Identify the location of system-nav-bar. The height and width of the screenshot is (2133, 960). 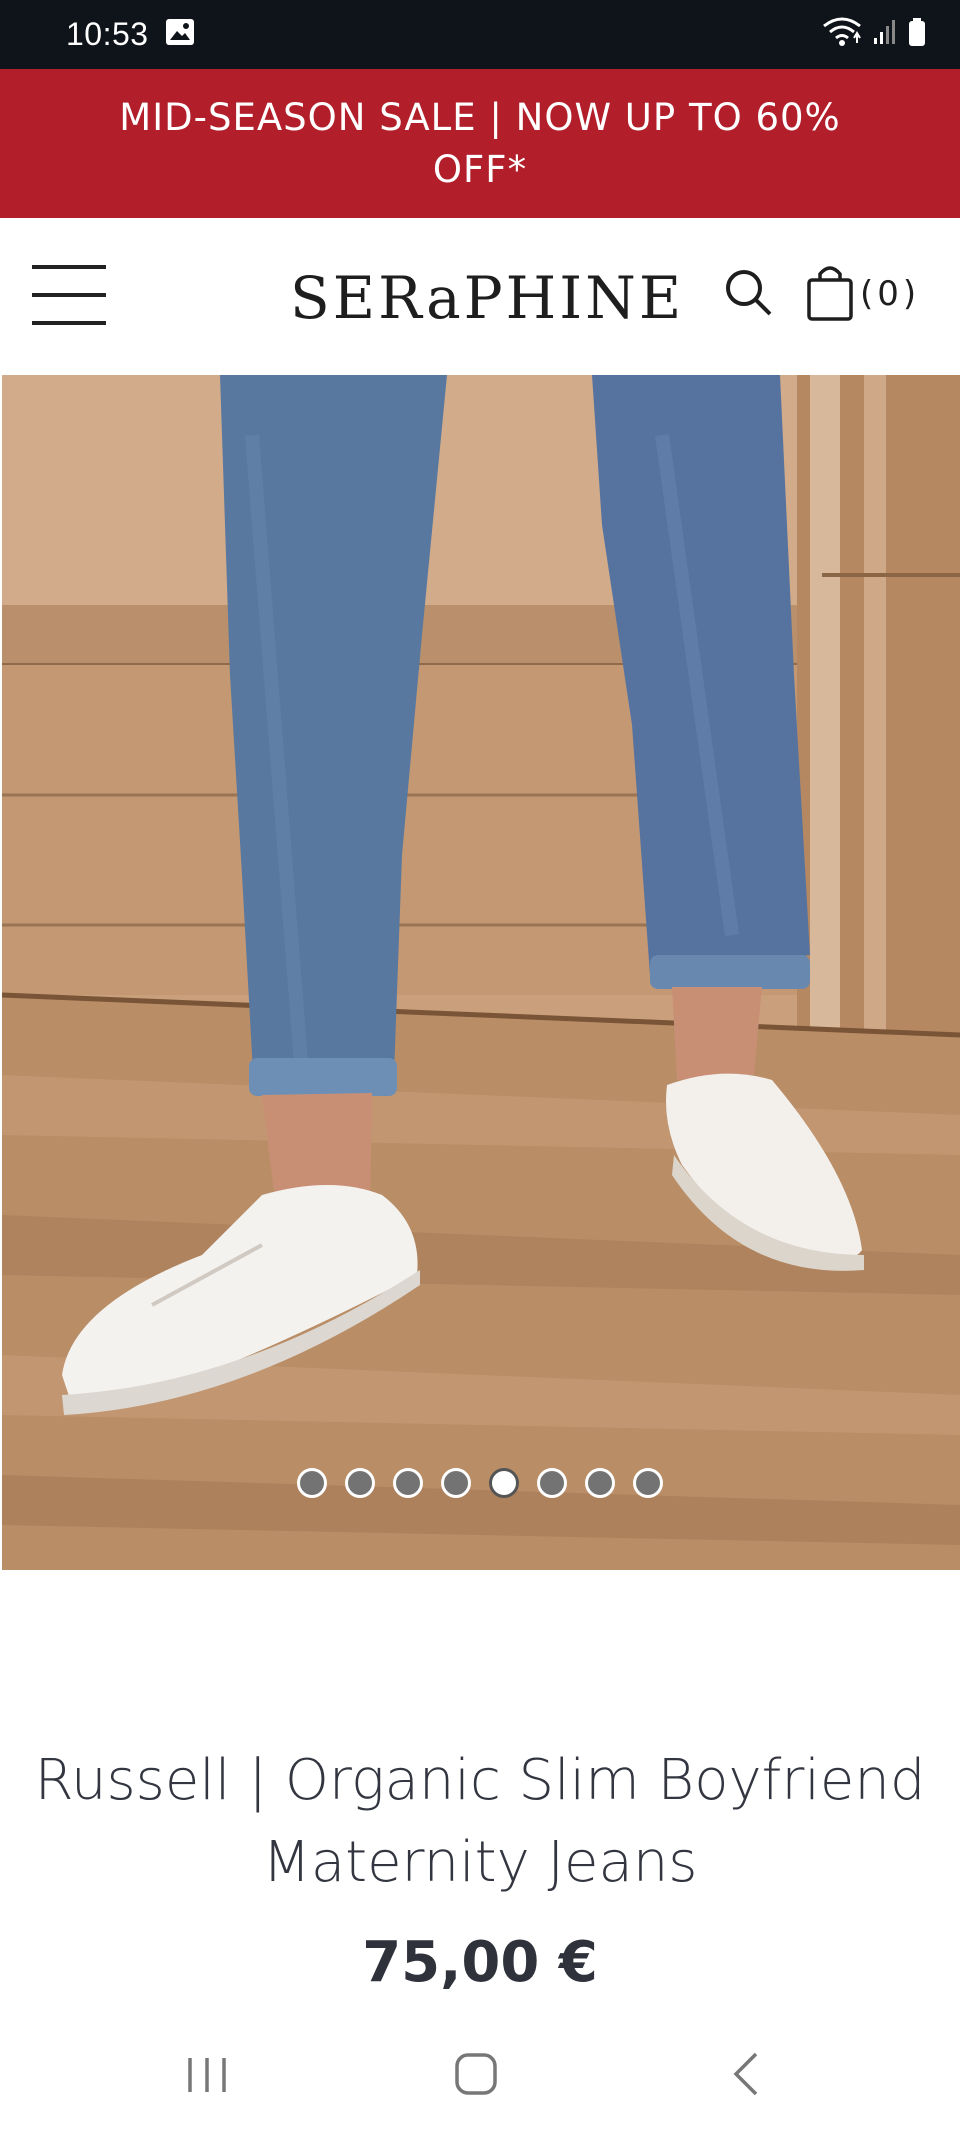
(480, 2081).